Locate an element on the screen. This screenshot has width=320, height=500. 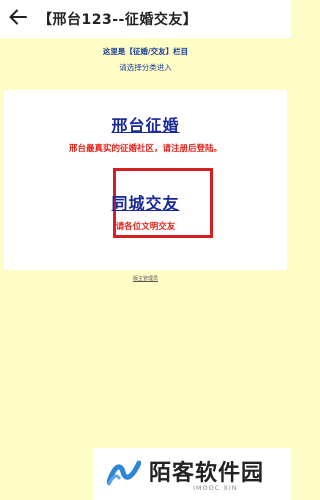
admin-link: 版主管理员 is located at coordinates (145, 278).